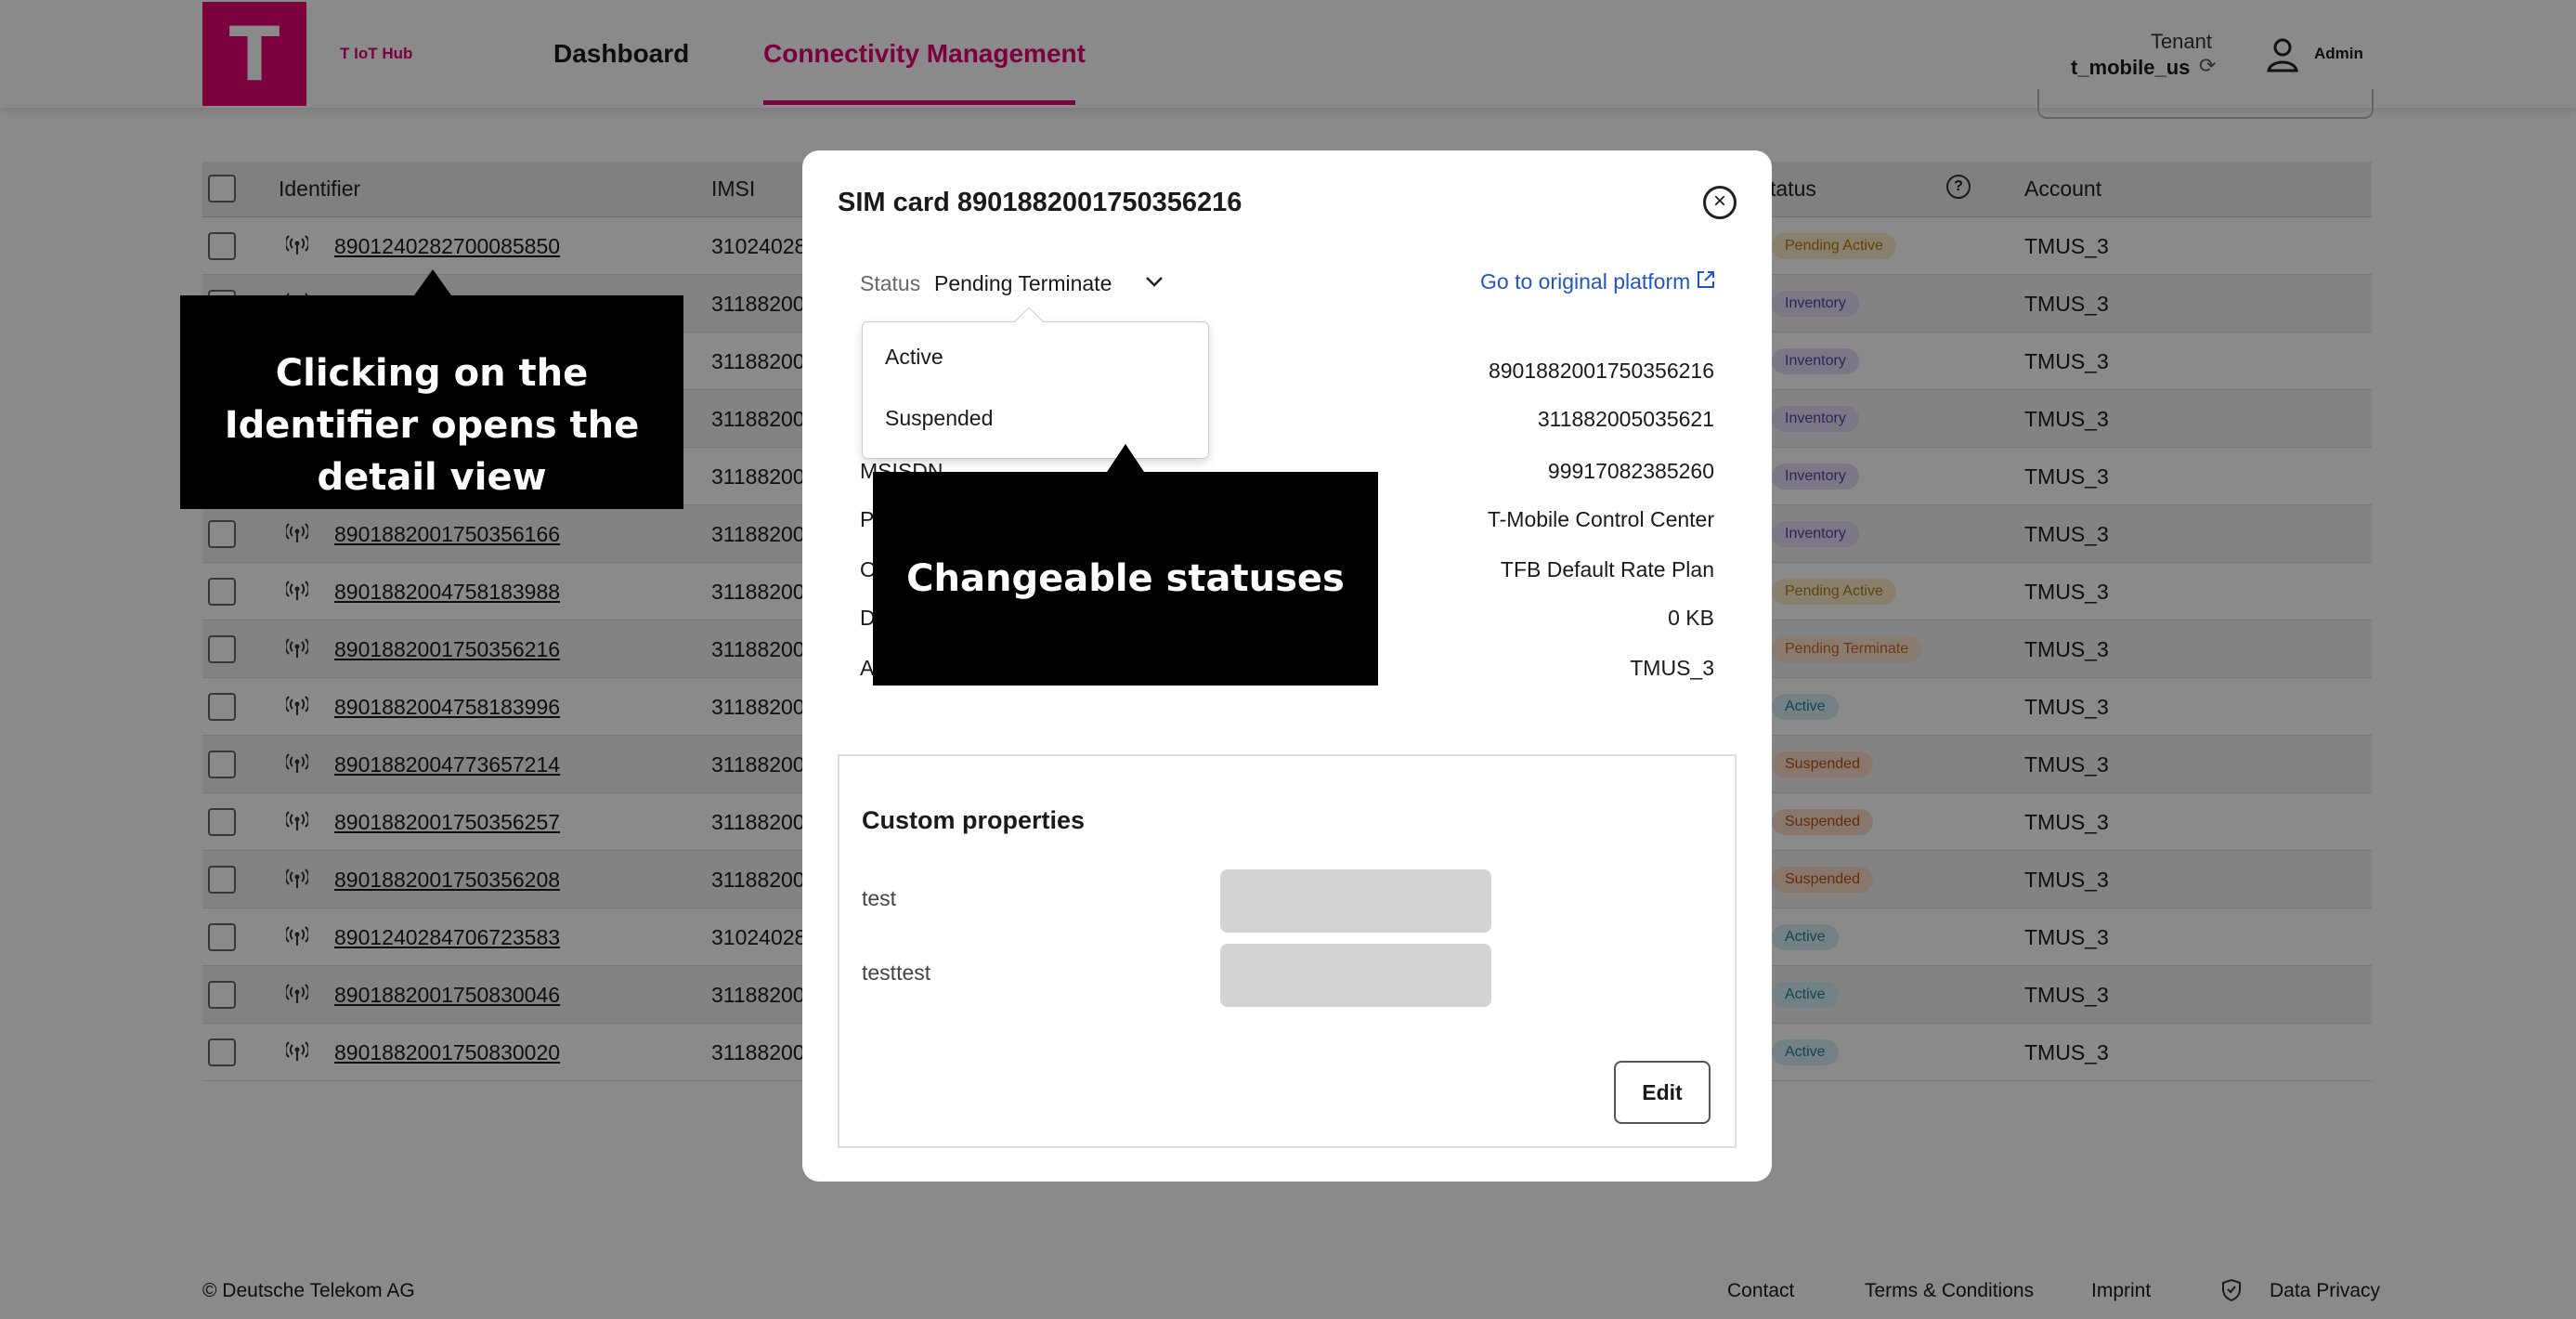 The image size is (2576, 1319). Describe the element at coordinates (1626, 419) in the screenshot. I see `detail-value: 311882005035621` at that location.